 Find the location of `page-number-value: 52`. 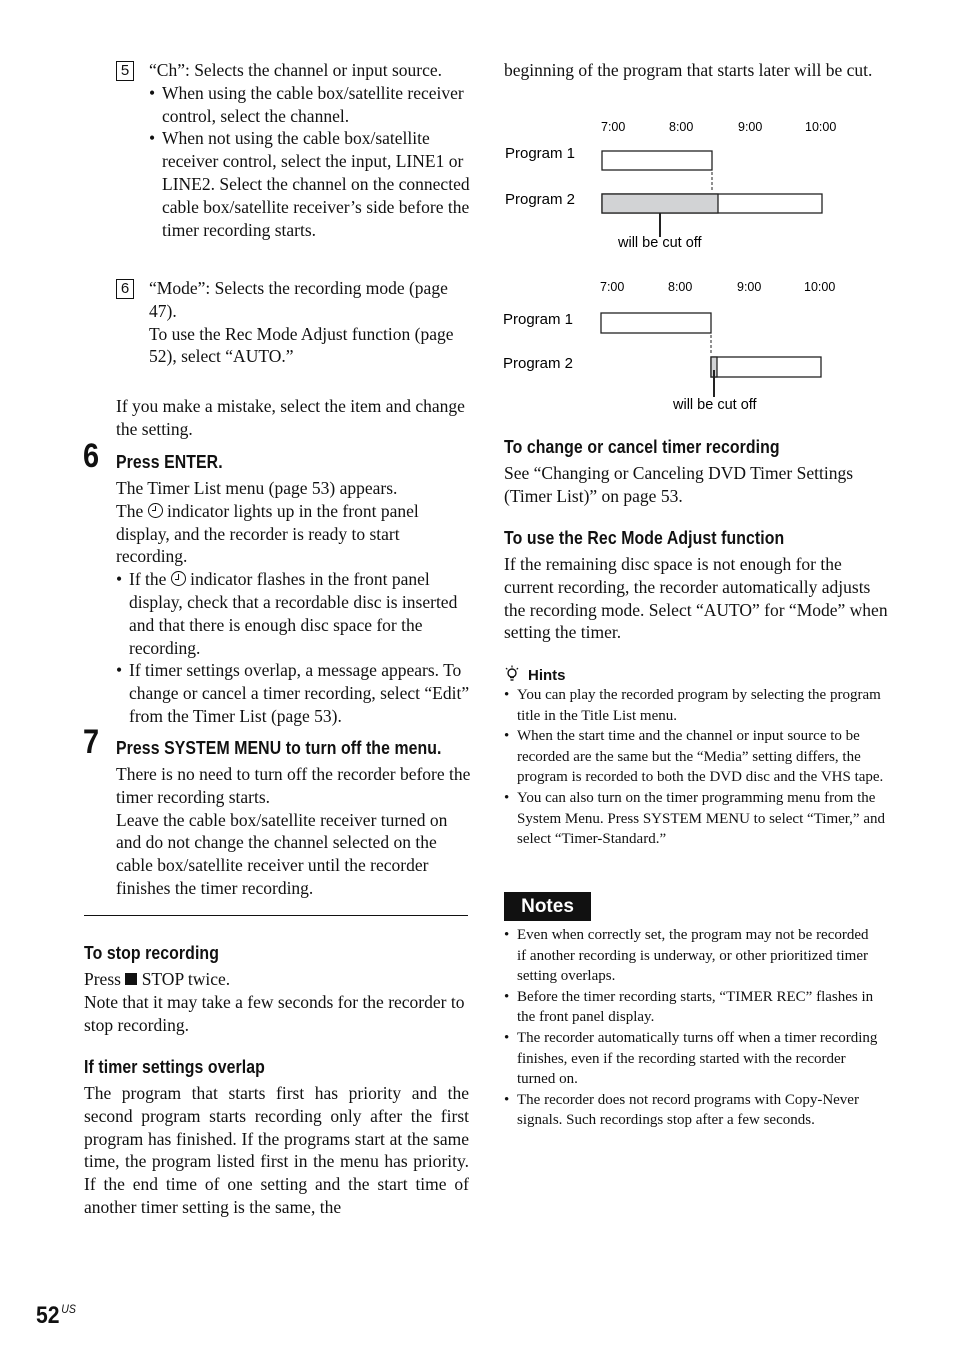

page-number-value: 52 is located at coordinates (48, 1315).